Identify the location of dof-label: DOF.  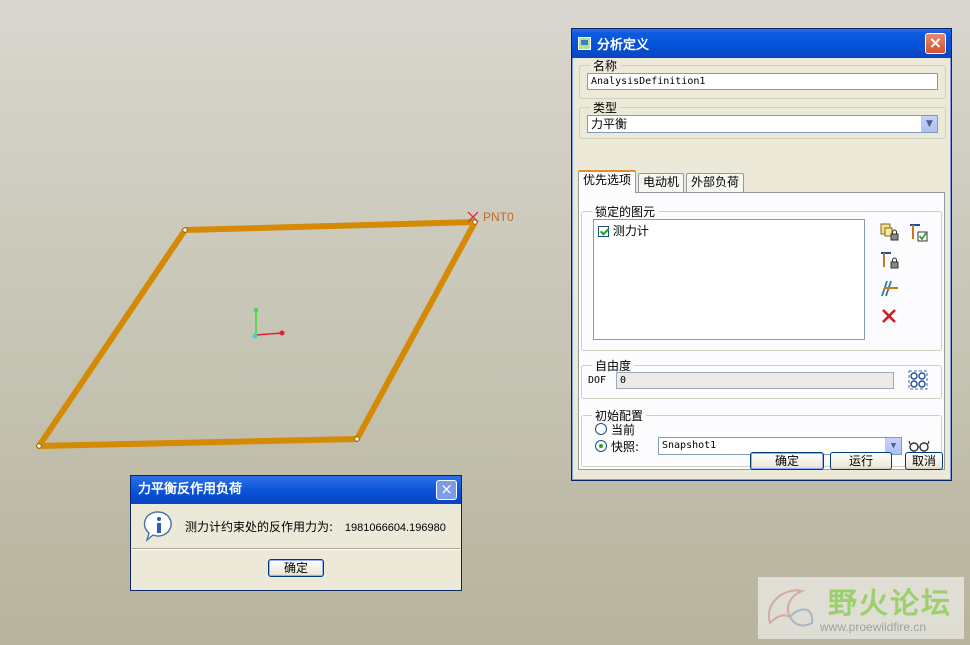
(597, 380).